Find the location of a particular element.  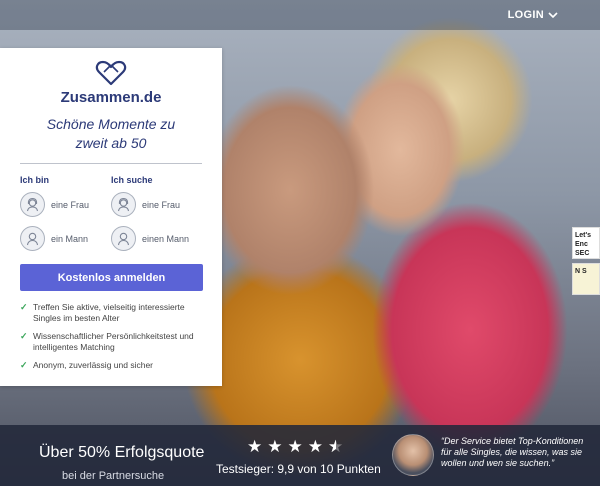

looking-for-woman-option: eine Frau is located at coordinates (156, 204).